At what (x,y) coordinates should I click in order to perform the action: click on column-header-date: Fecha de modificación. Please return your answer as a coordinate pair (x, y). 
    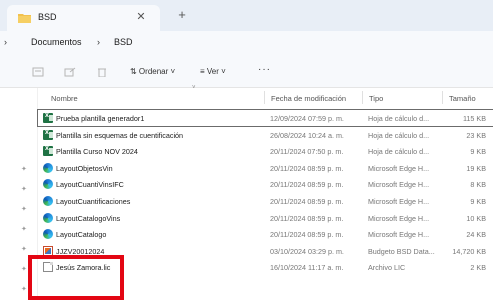
    Looking at the image, I should click on (308, 98).